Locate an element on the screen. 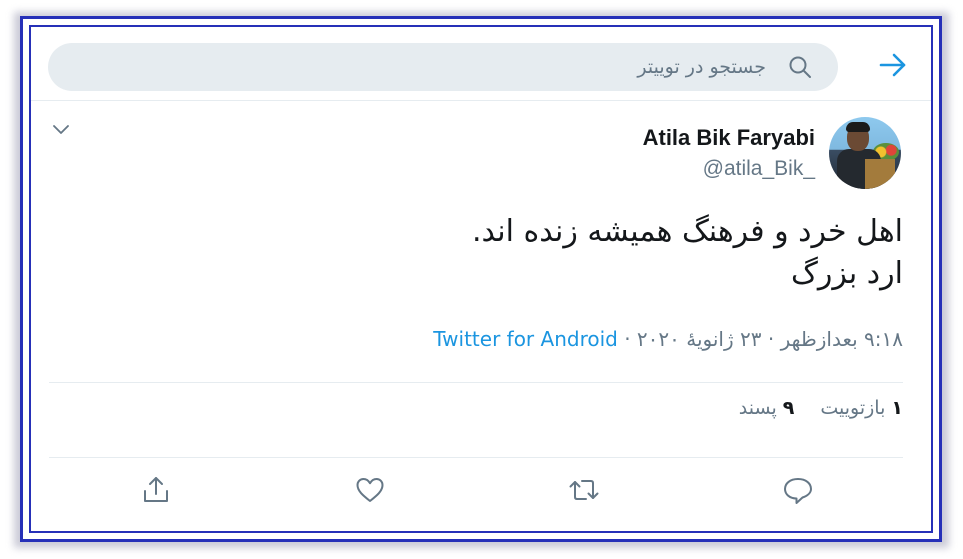 Image resolution: width=963 pixels, height=559 pixels. retweet-icon is located at coordinates (584, 490).